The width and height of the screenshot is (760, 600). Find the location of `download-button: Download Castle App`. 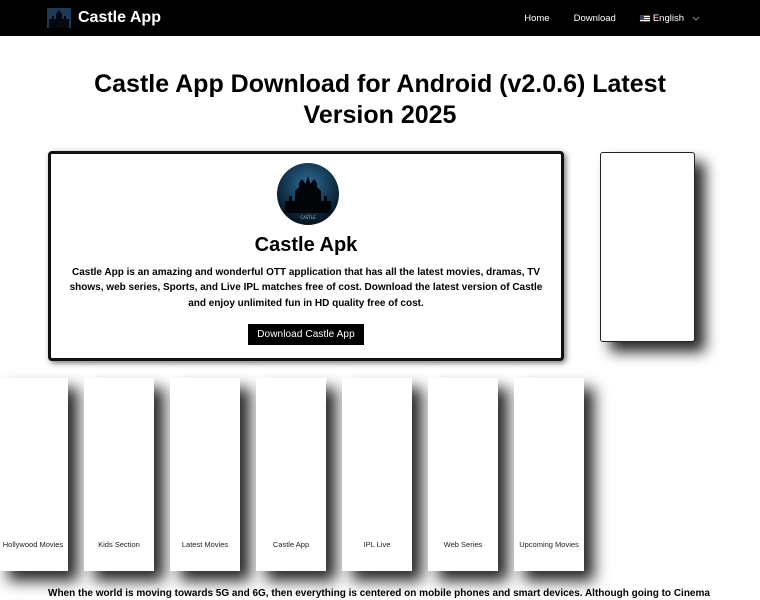

download-button: Download Castle App is located at coordinates (306, 334).